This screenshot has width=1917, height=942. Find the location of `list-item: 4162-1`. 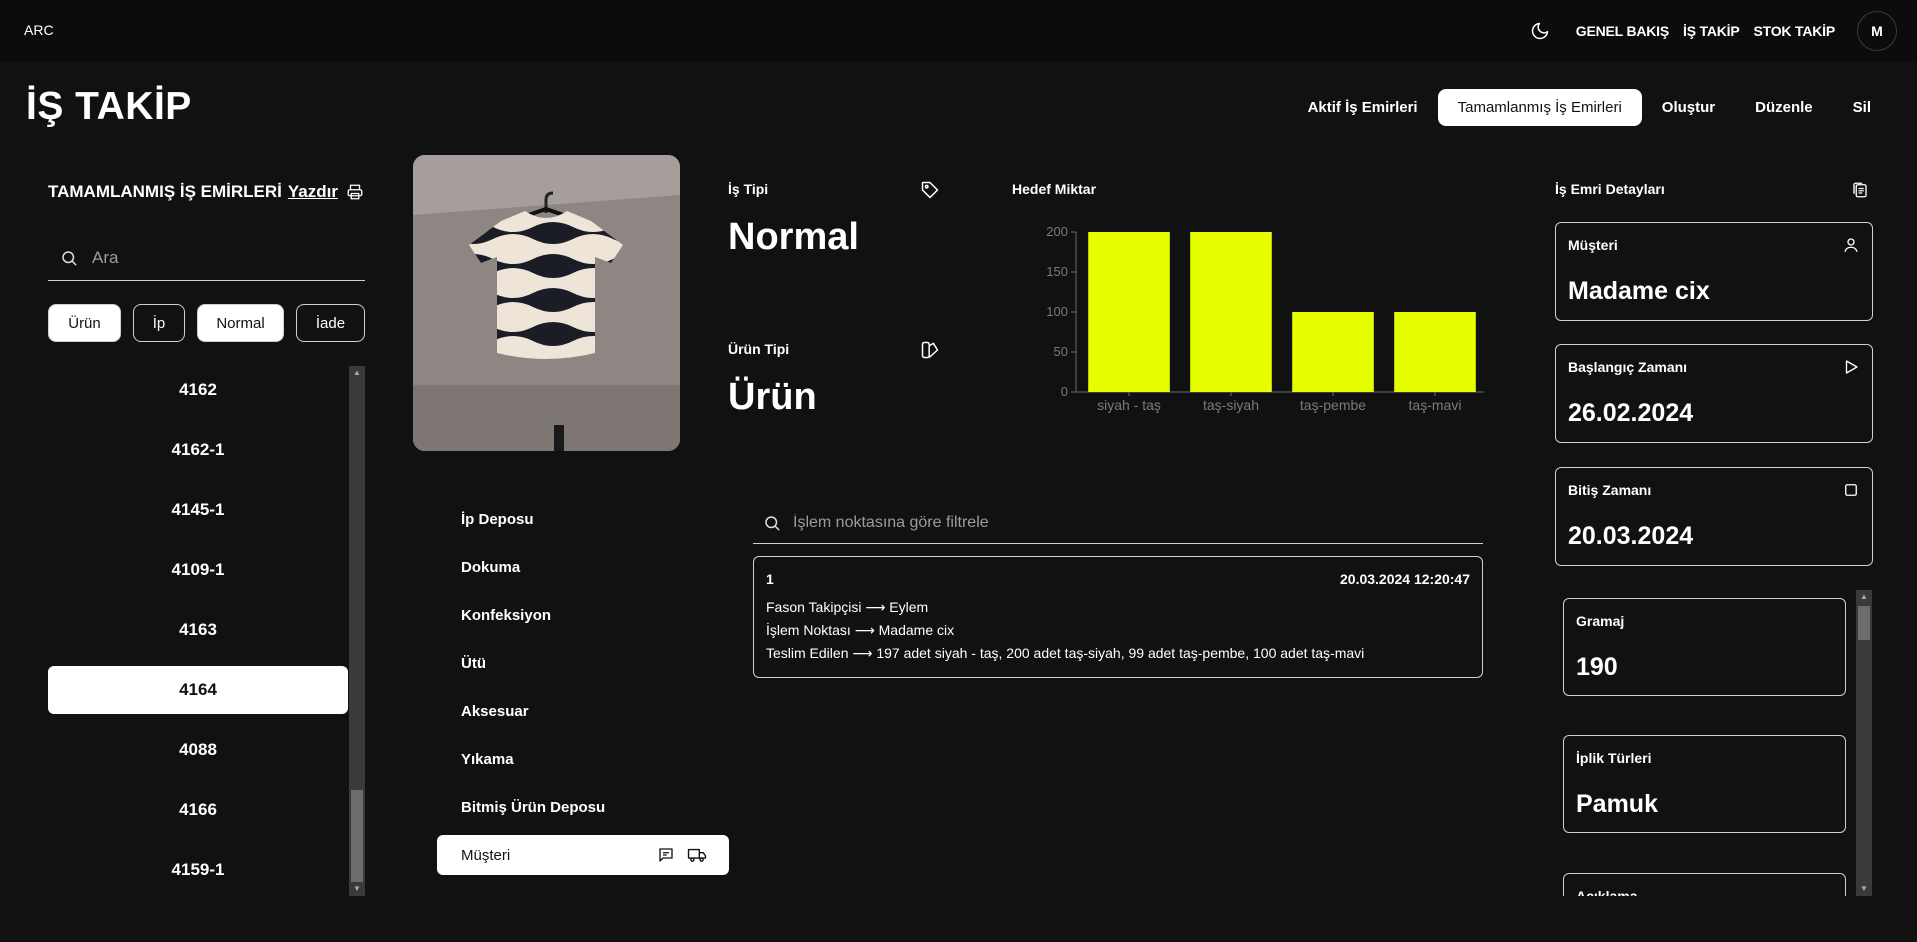

list-item: 4162-1 is located at coordinates (198, 450).